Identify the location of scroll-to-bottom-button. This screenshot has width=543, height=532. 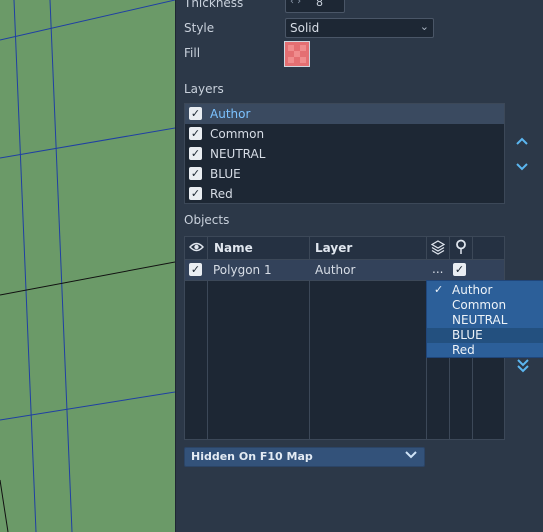
(523, 367).